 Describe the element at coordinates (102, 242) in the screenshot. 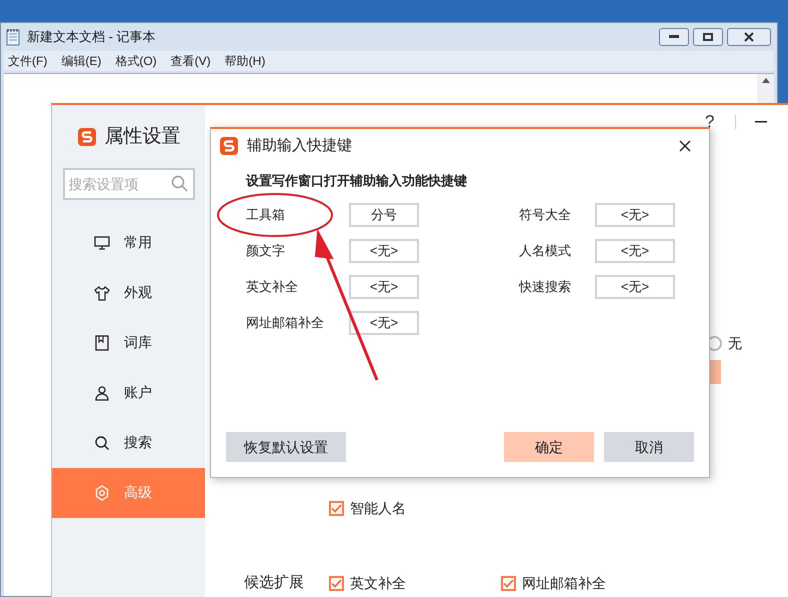

I see `monitor-icon` at that location.